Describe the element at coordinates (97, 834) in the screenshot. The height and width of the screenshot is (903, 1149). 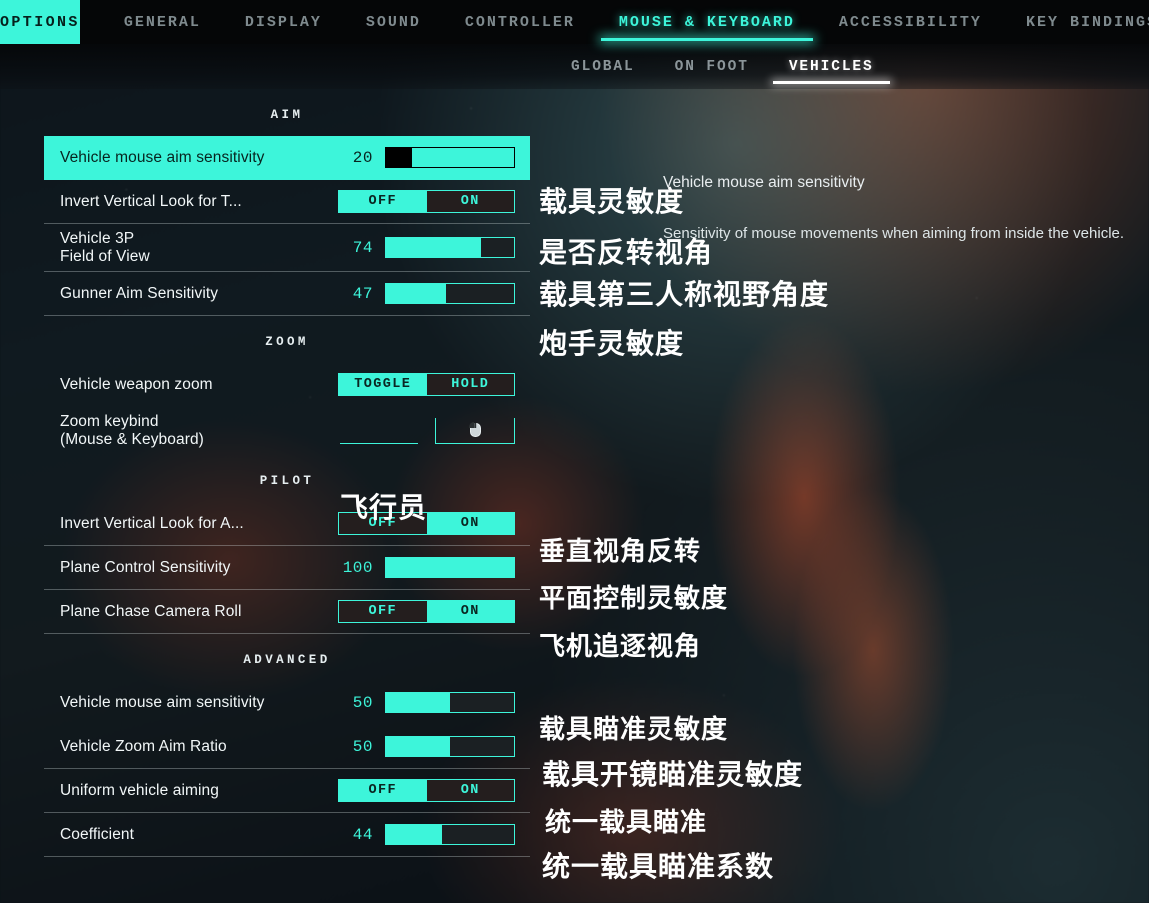
I see `row-label: Coefficient` at that location.